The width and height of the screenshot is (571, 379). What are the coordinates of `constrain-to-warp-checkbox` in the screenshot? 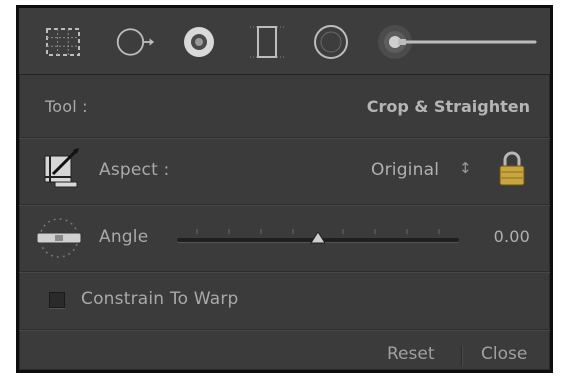 It's located at (57, 300).